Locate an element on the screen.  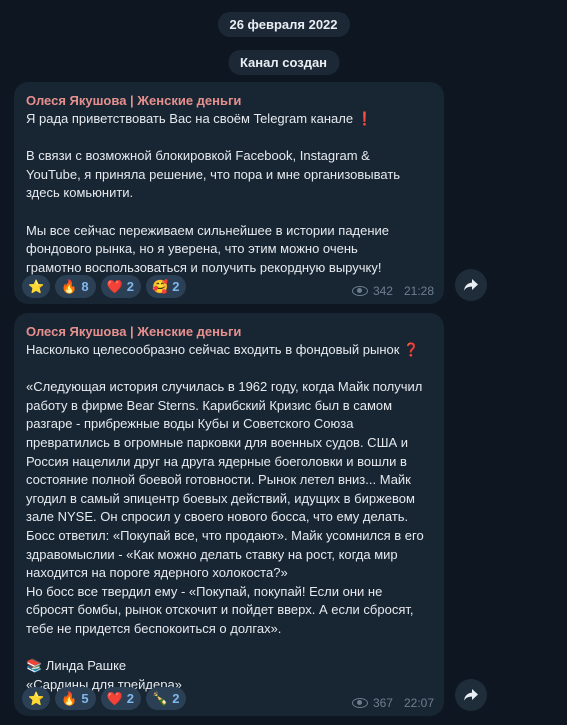
reaction-button: 🔥 5 is located at coordinates (75, 698).